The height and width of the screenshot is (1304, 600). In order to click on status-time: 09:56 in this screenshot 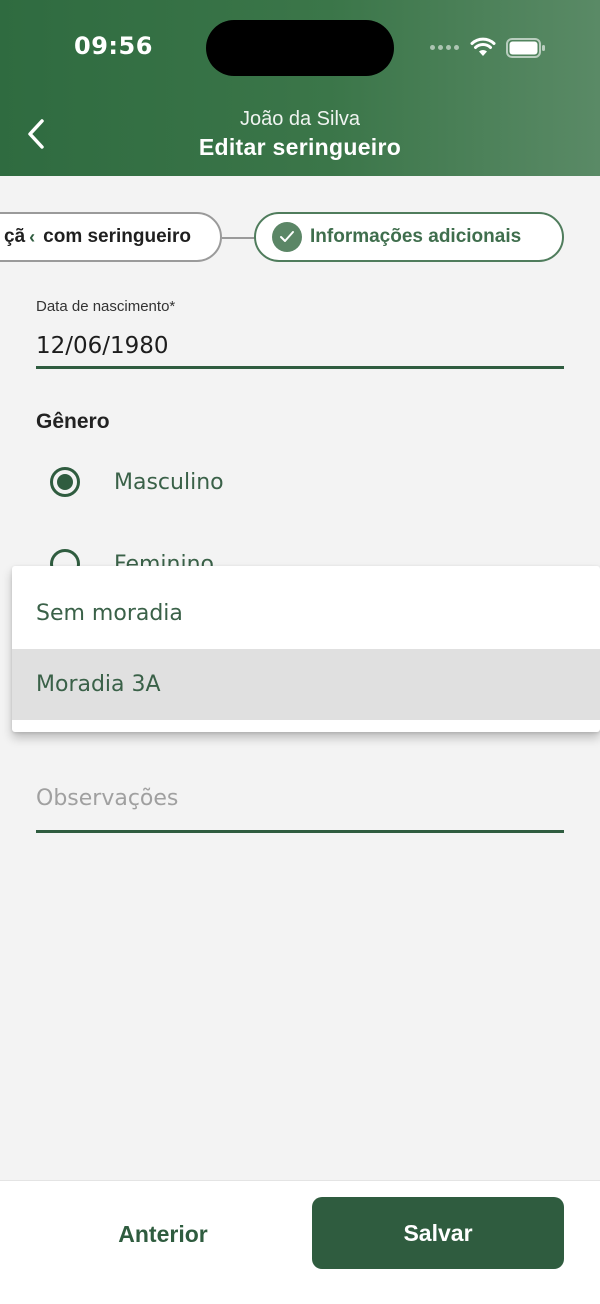, I will do `click(113, 46)`.